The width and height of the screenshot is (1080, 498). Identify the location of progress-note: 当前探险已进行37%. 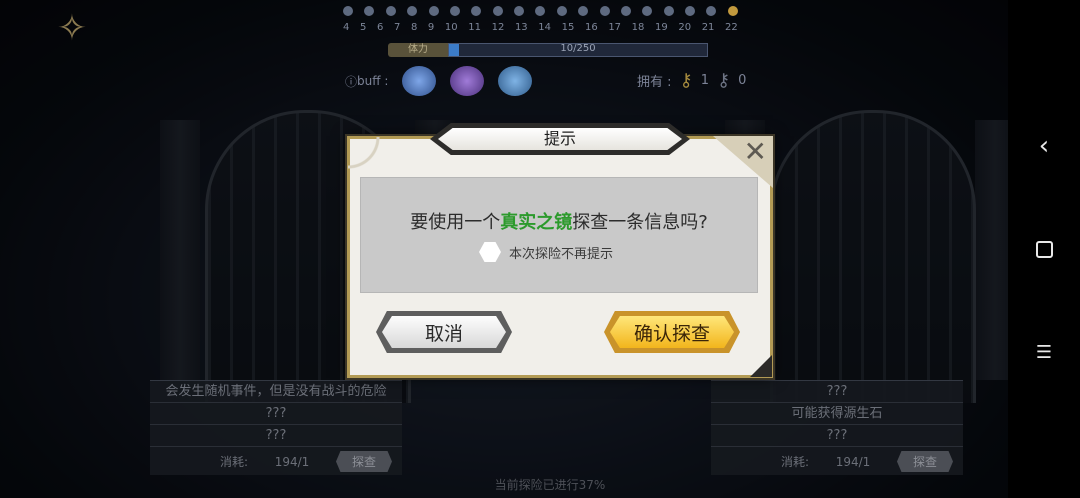
(550, 485).